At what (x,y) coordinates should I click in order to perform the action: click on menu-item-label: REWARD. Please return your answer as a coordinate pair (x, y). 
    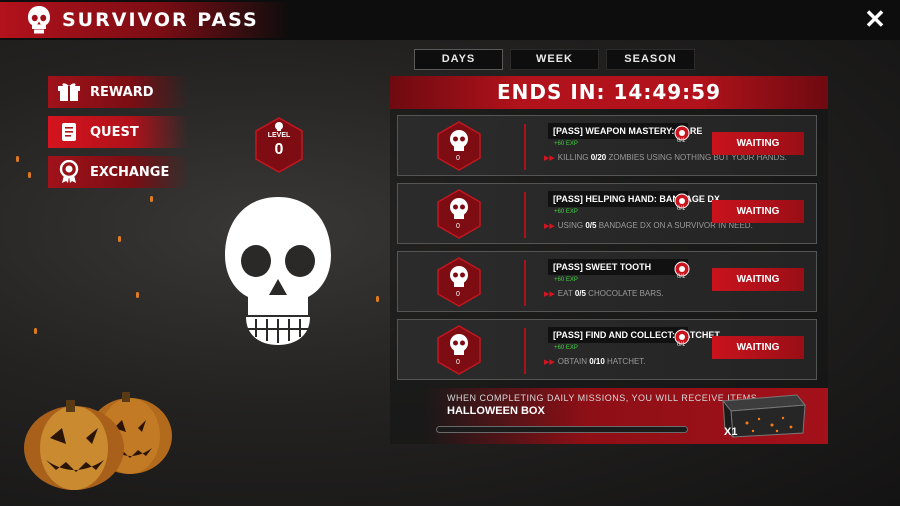
    Looking at the image, I should click on (122, 92).